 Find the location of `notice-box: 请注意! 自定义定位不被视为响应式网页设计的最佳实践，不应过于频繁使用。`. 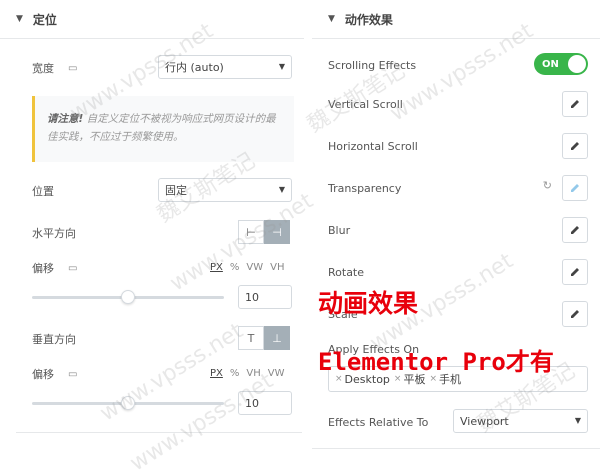

notice-box: 请注意! 自定义定位不被视为响应式网页设计的最佳实践，不应过于频繁使用。 is located at coordinates (163, 129).